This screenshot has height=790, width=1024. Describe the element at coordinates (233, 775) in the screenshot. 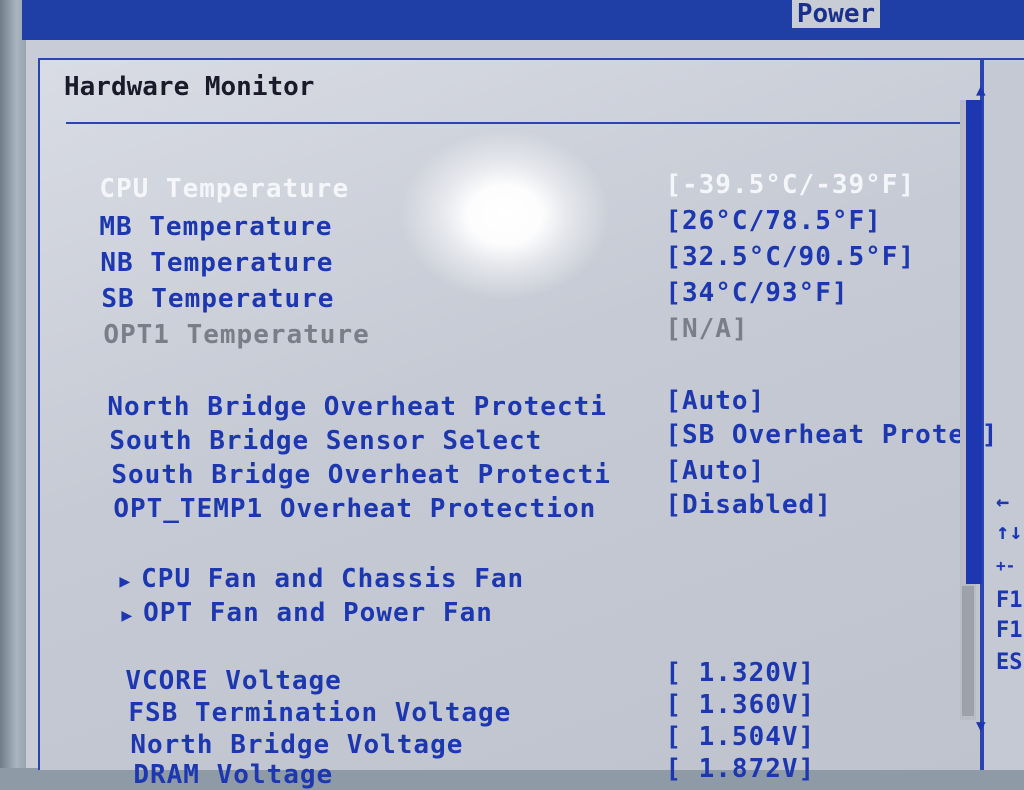

I see `setting-label: DRAM Voltage` at that location.